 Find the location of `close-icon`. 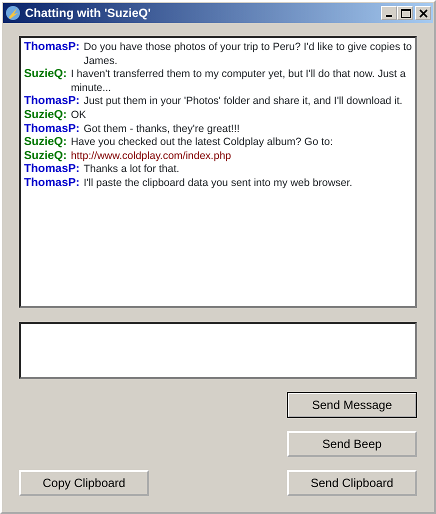

close-icon is located at coordinates (423, 13).